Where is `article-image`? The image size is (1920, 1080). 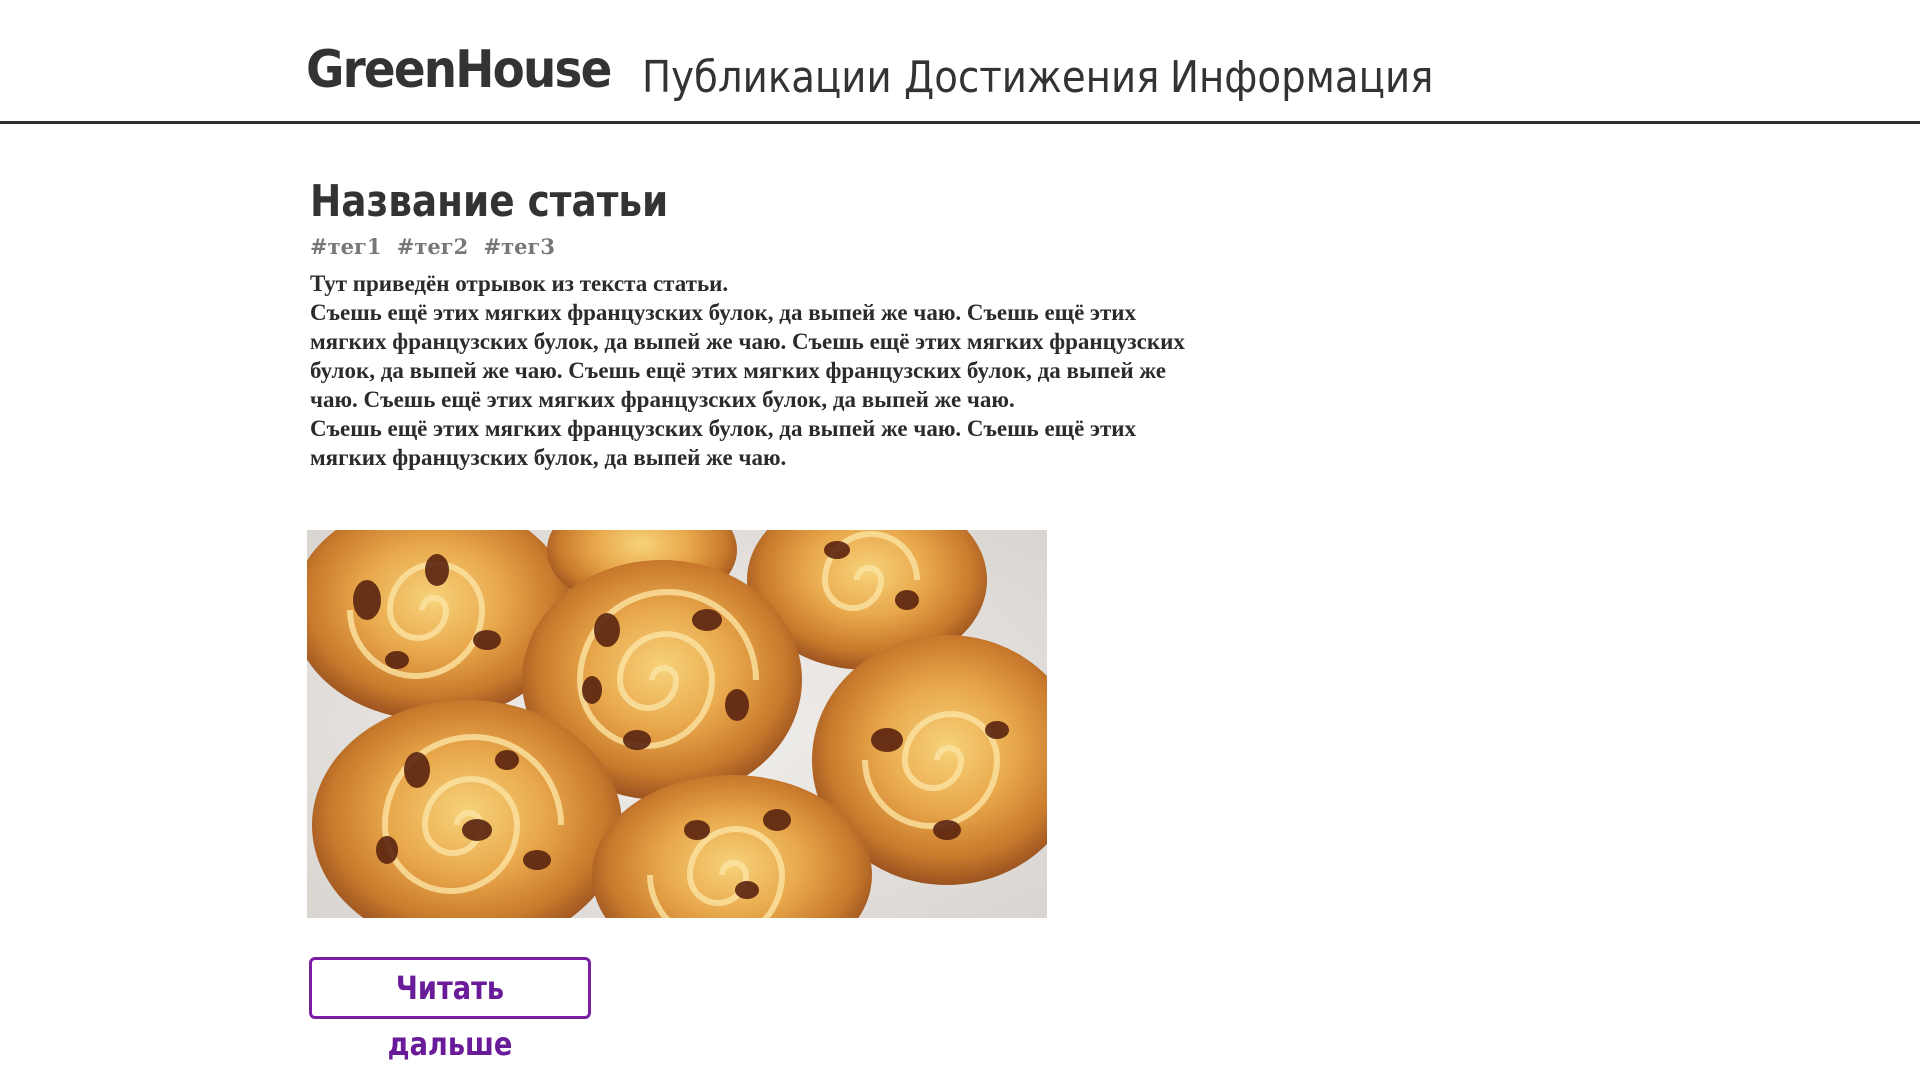
article-image is located at coordinates (677, 724).